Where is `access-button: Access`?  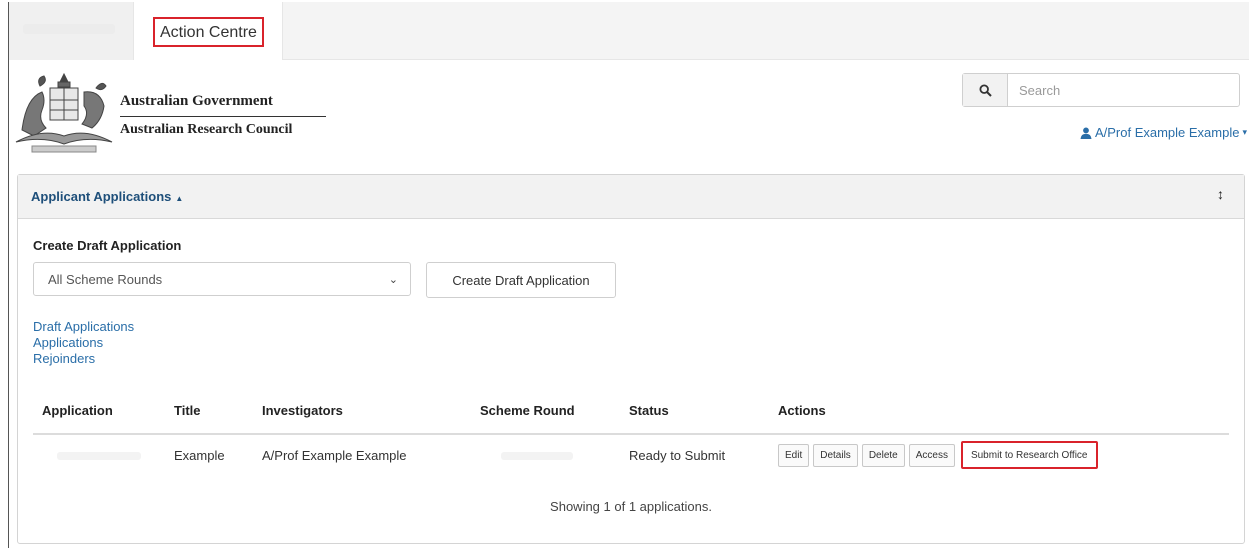 access-button: Access is located at coordinates (931, 455).